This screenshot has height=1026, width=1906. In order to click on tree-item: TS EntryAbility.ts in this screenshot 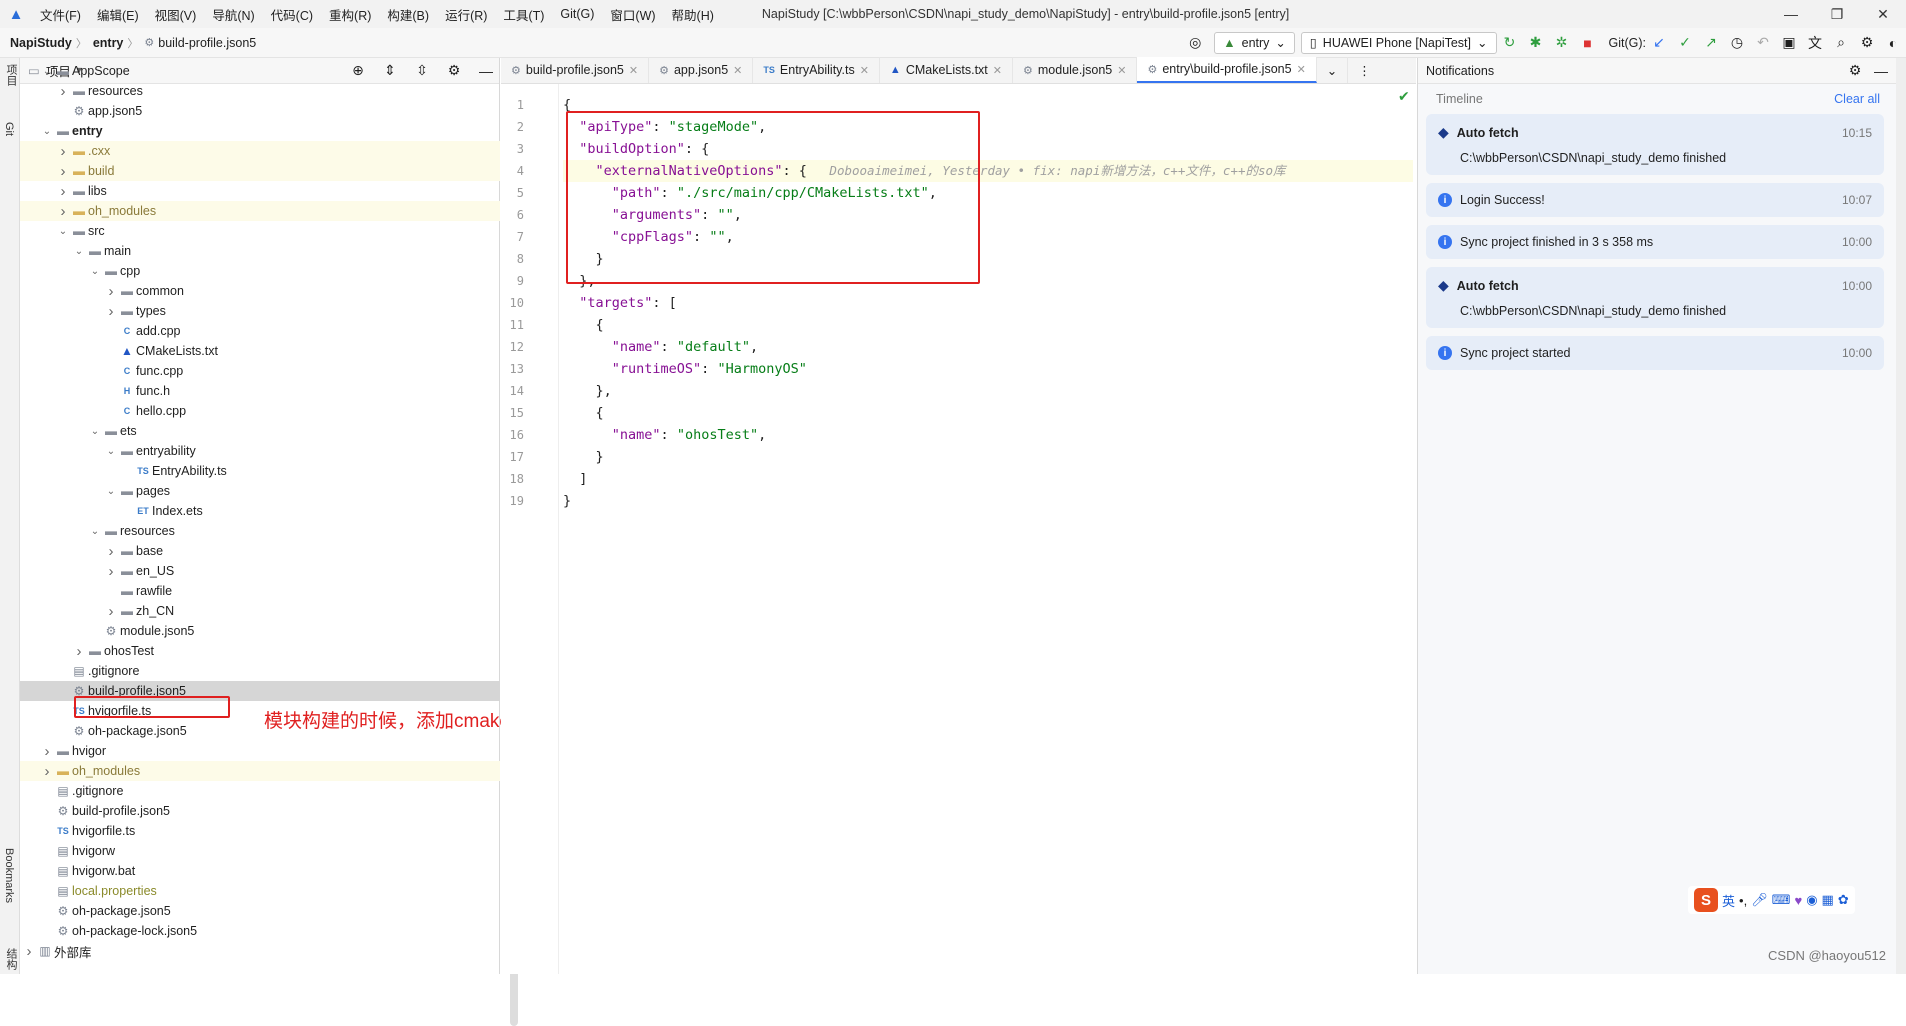, I will do `click(260, 471)`.